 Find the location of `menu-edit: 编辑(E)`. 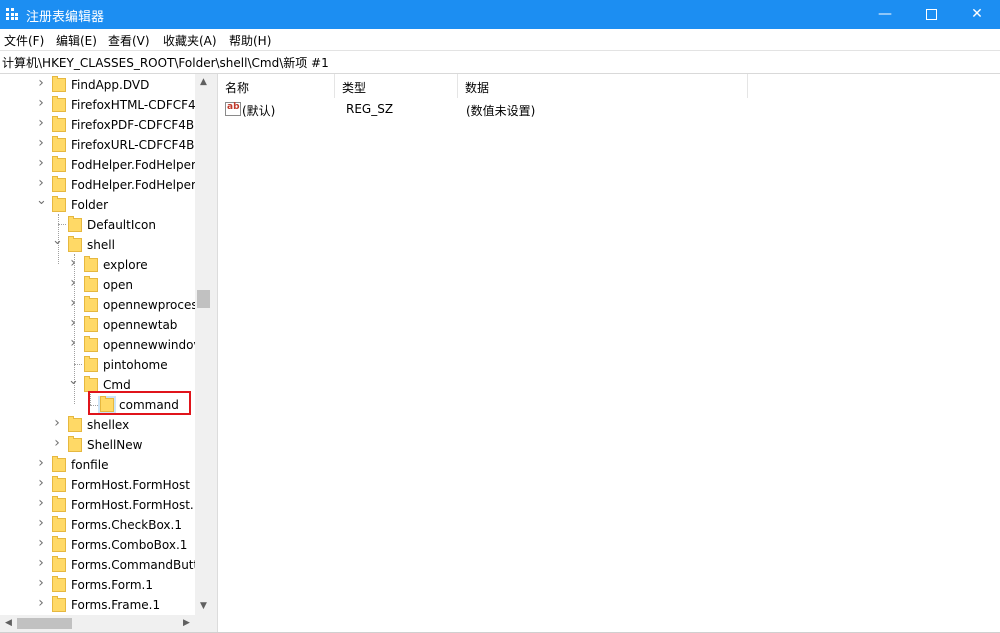

menu-edit: 编辑(E) is located at coordinates (76, 40).